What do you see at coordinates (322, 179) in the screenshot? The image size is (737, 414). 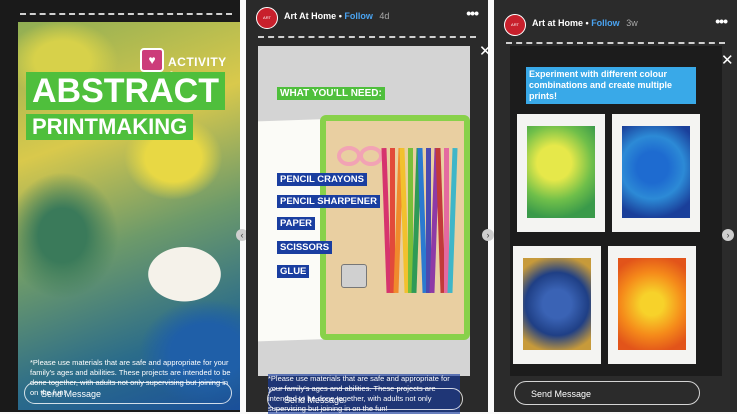 I see `material-item: PENCIL CRAYONS` at bounding box center [322, 179].